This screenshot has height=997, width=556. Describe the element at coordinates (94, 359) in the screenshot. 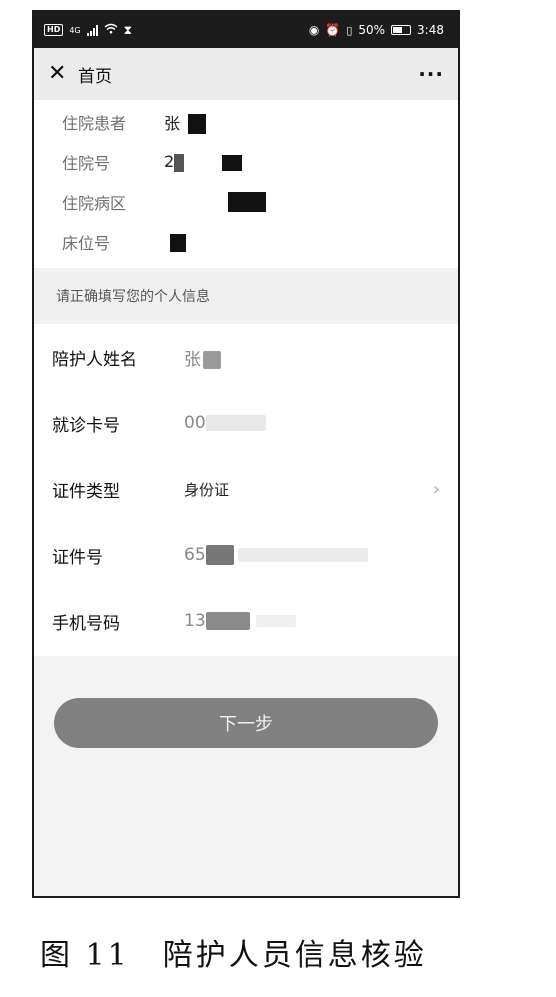

I see `field-label: 陪护人姓名` at that location.